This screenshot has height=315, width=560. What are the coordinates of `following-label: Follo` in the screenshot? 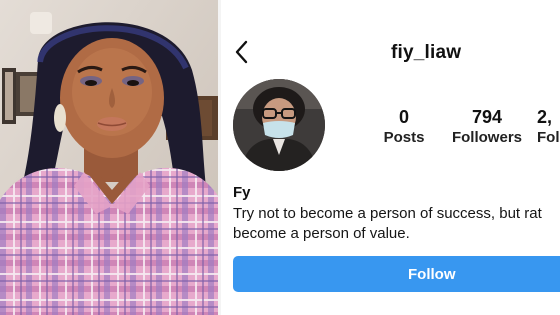 It's located at (548, 137).